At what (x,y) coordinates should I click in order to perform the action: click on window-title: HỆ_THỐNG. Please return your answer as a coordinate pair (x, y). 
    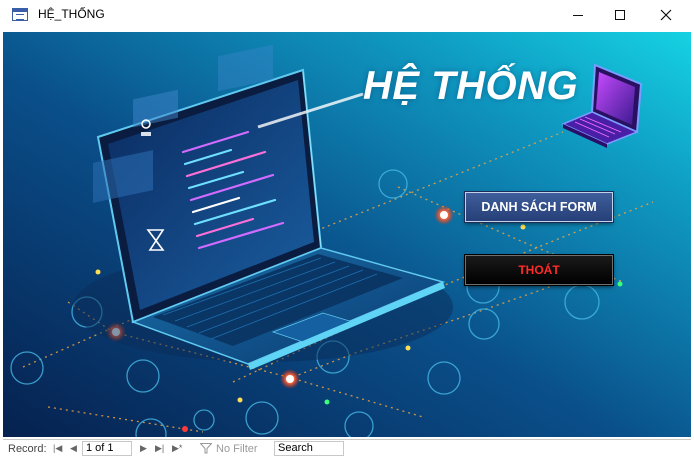
    Looking at the image, I should click on (71, 14).